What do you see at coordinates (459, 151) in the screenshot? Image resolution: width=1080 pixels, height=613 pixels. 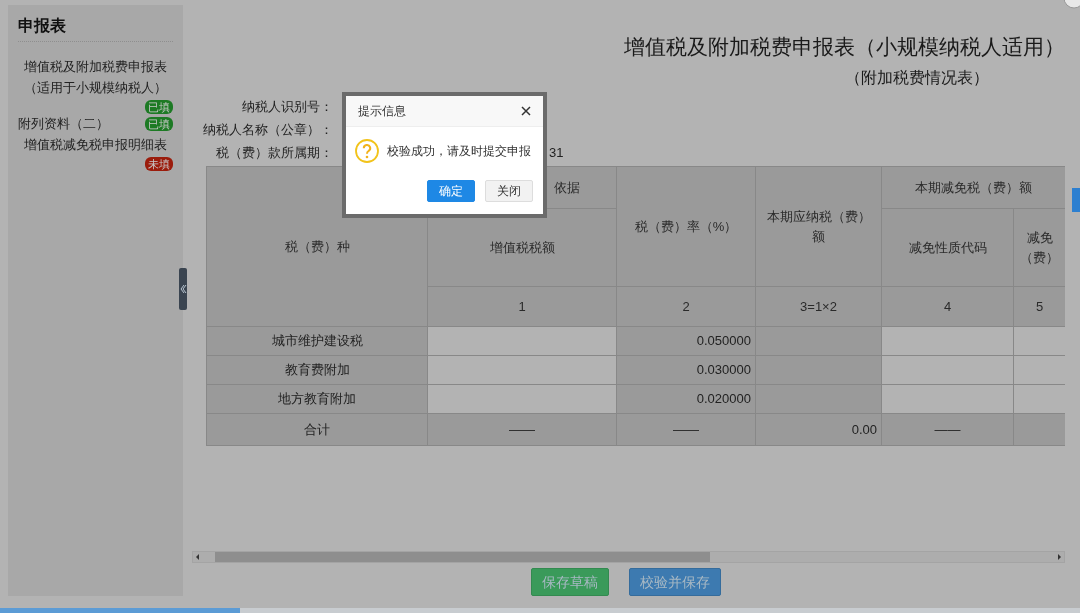 I see `dialog-message: 校验成功，请及时提交申报` at bounding box center [459, 151].